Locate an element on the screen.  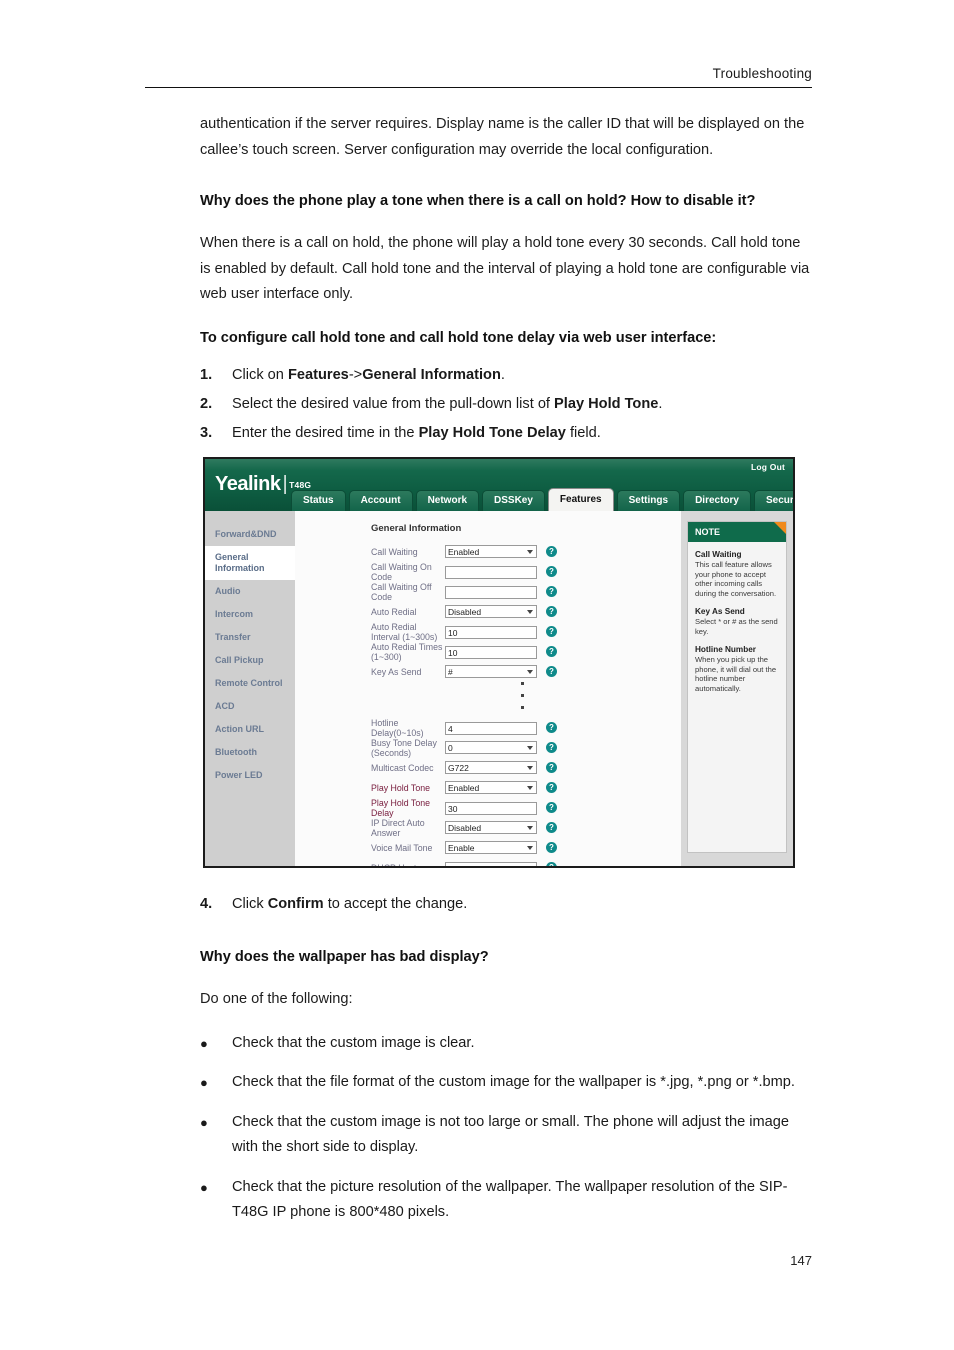
select-auto-redial: Disabled is located at coordinates (491, 611).